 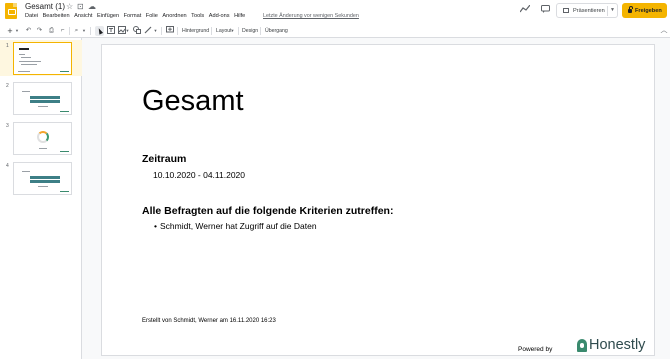 I want to click on print-icon: ⎙, so click(x=51, y=31).